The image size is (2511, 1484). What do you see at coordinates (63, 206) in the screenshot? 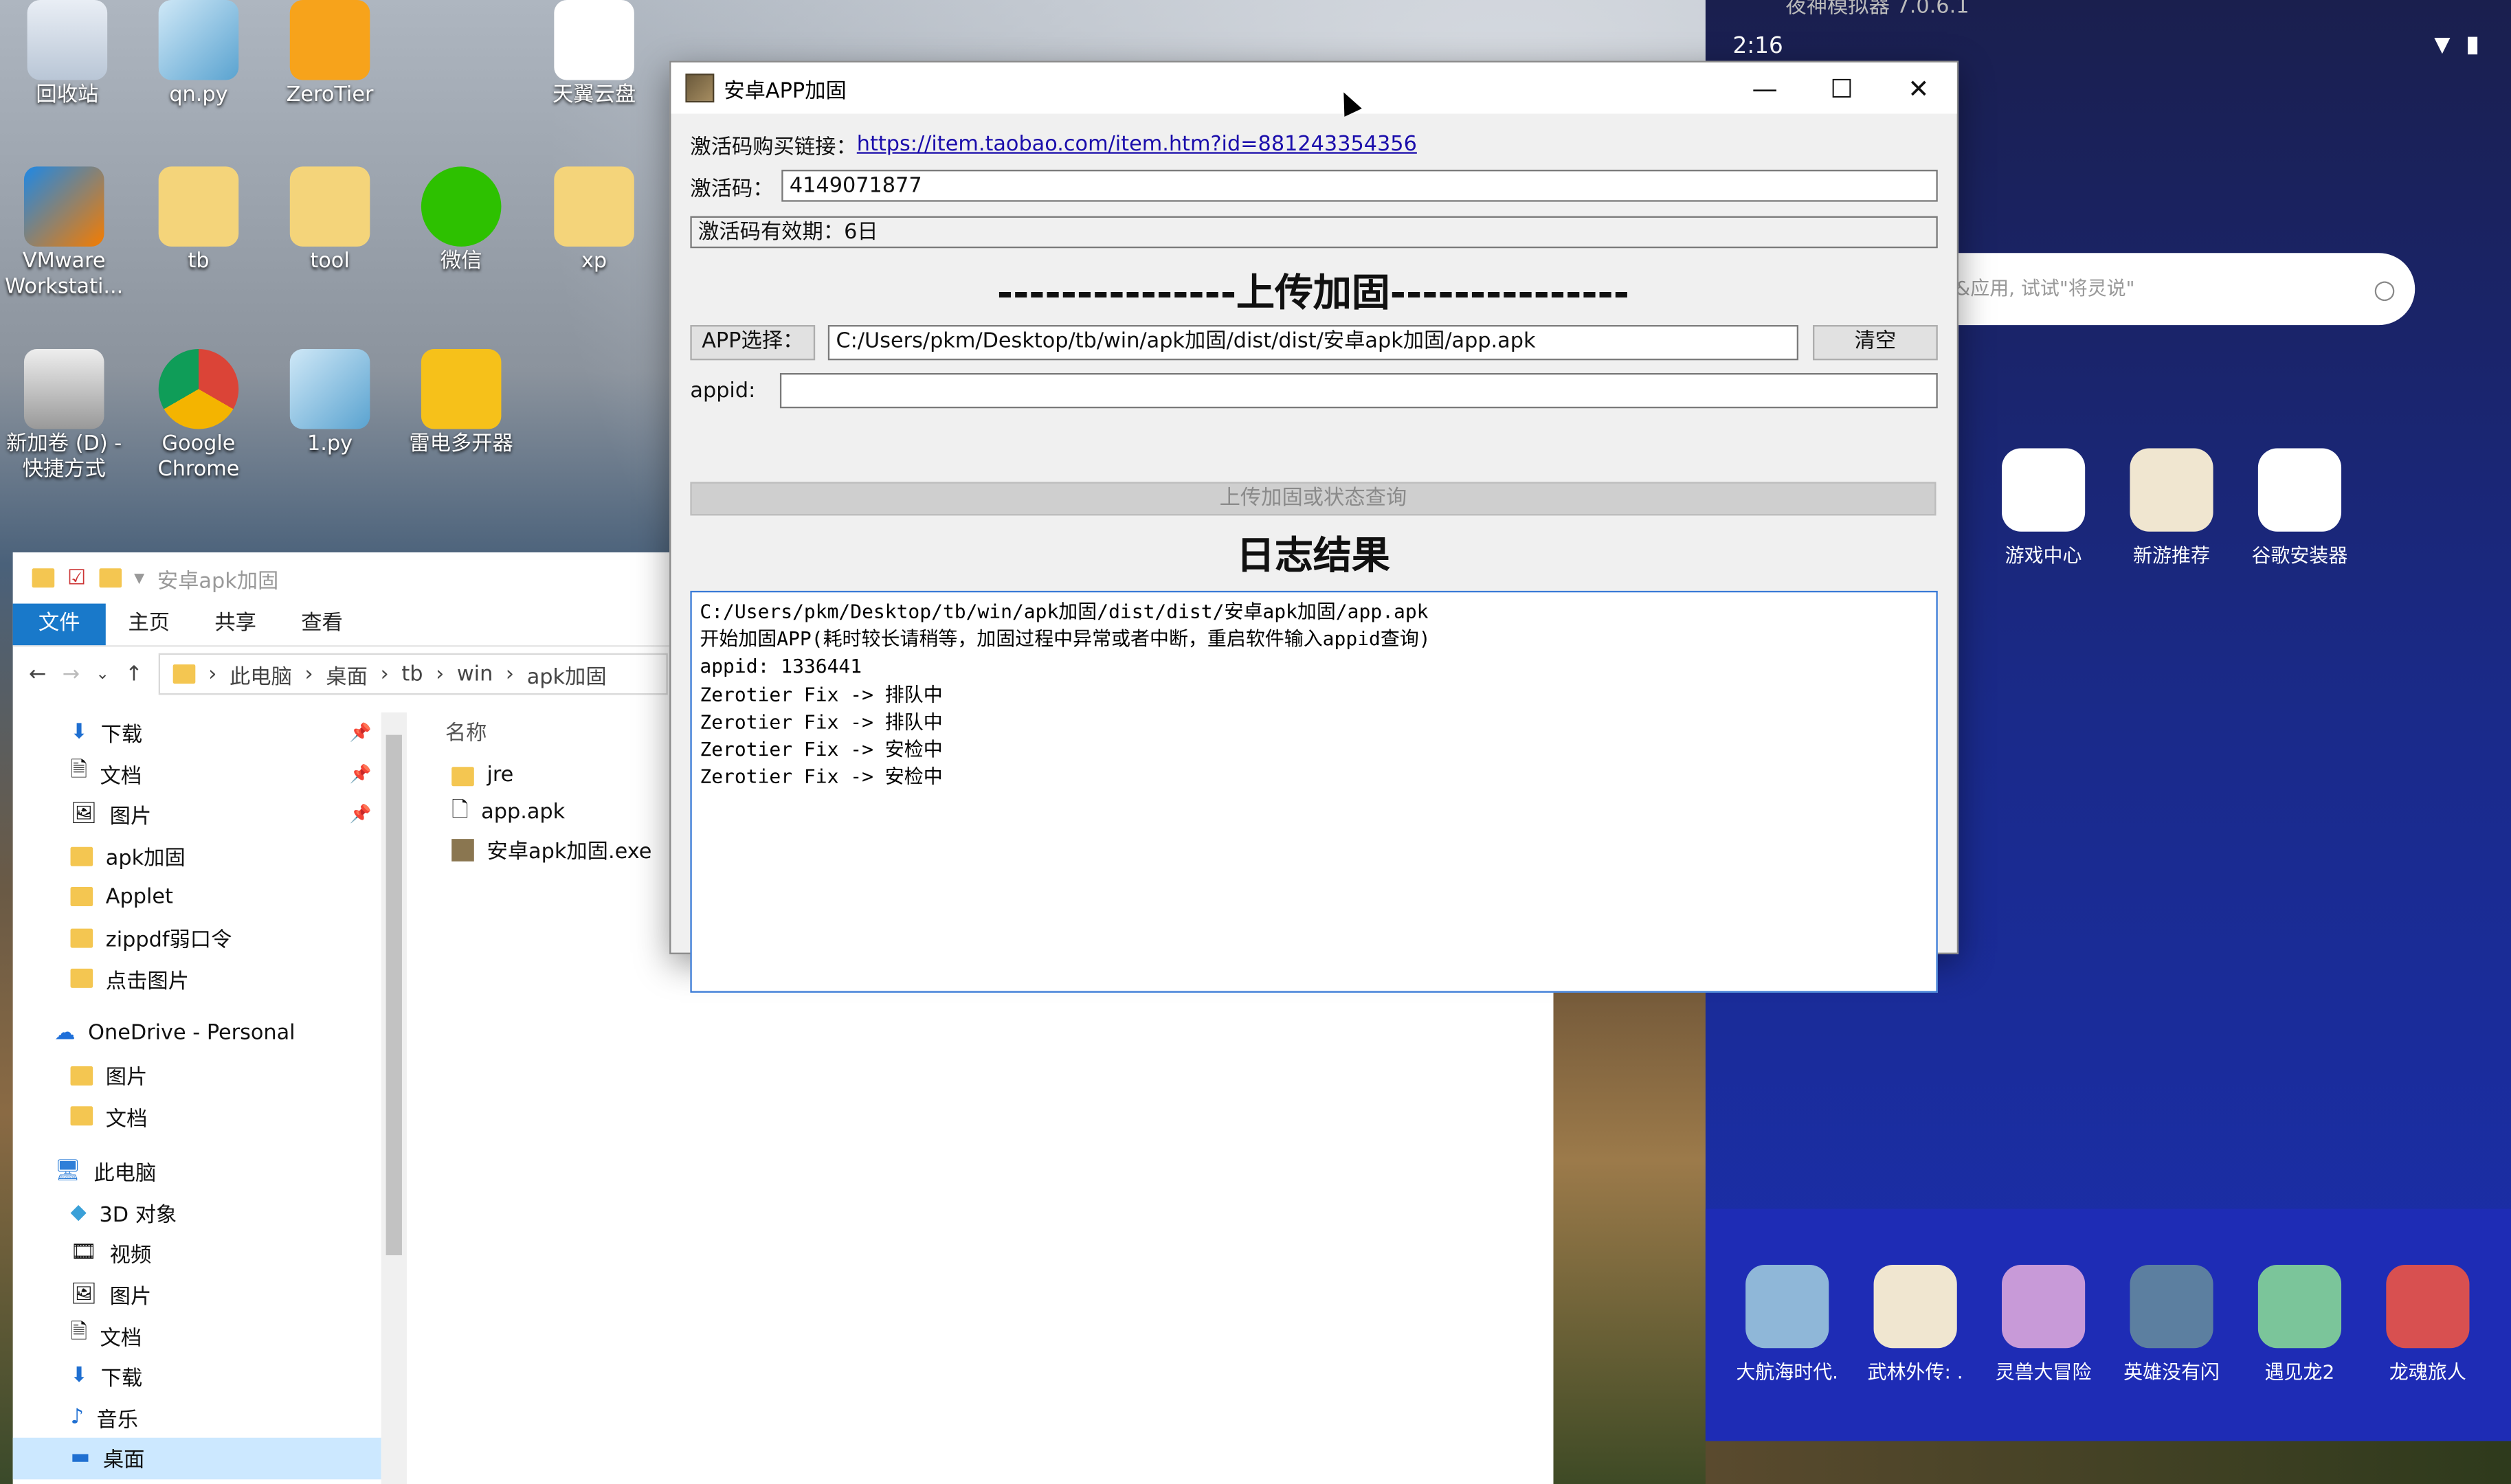
I see `vmware-icon` at bounding box center [63, 206].